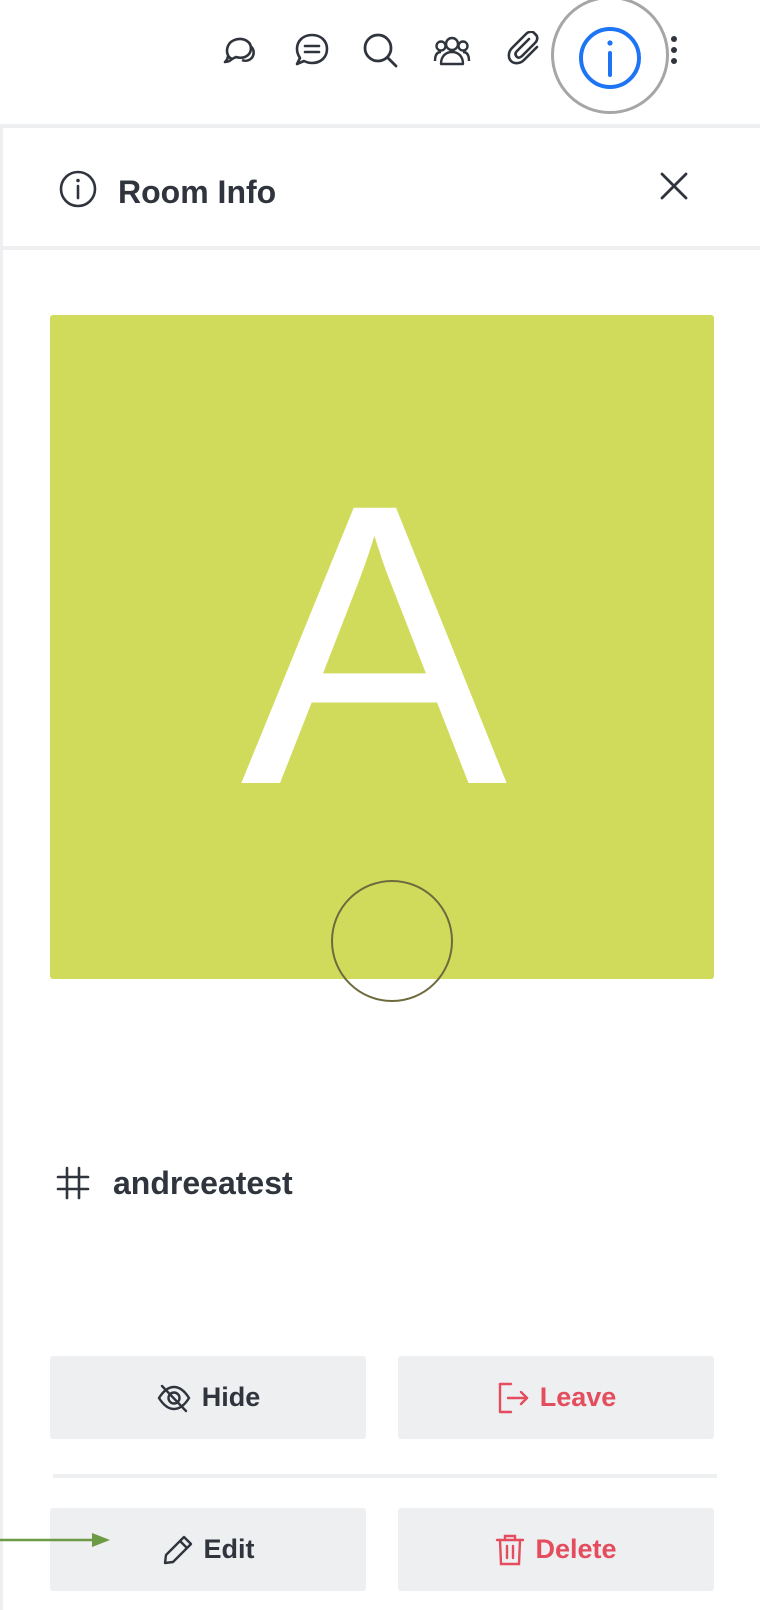 The height and width of the screenshot is (1610, 760). I want to click on eye-off-icon, so click(174, 1398).